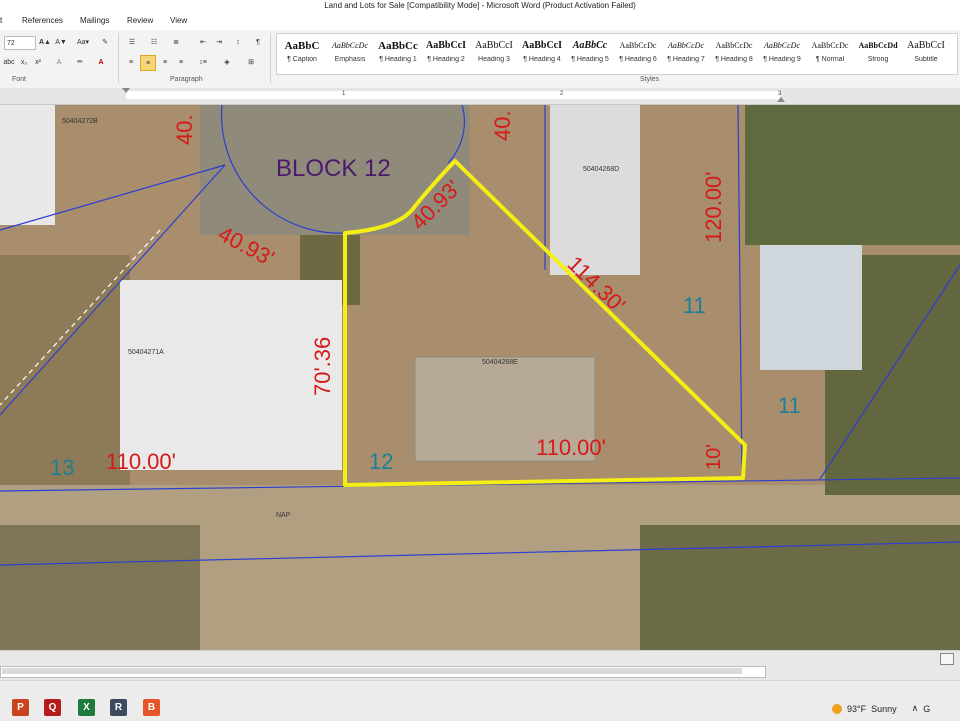 This screenshot has height=721, width=960. What do you see at coordinates (181, 62) in the screenshot?
I see `justify-icon: ≡` at bounding box center [181, 62].